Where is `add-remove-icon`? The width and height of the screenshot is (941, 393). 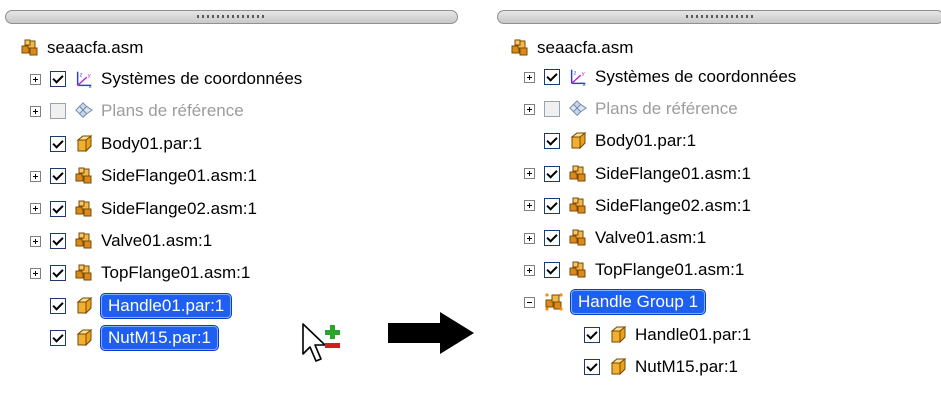
add-remove-icon is located at coordinates (332, 336).